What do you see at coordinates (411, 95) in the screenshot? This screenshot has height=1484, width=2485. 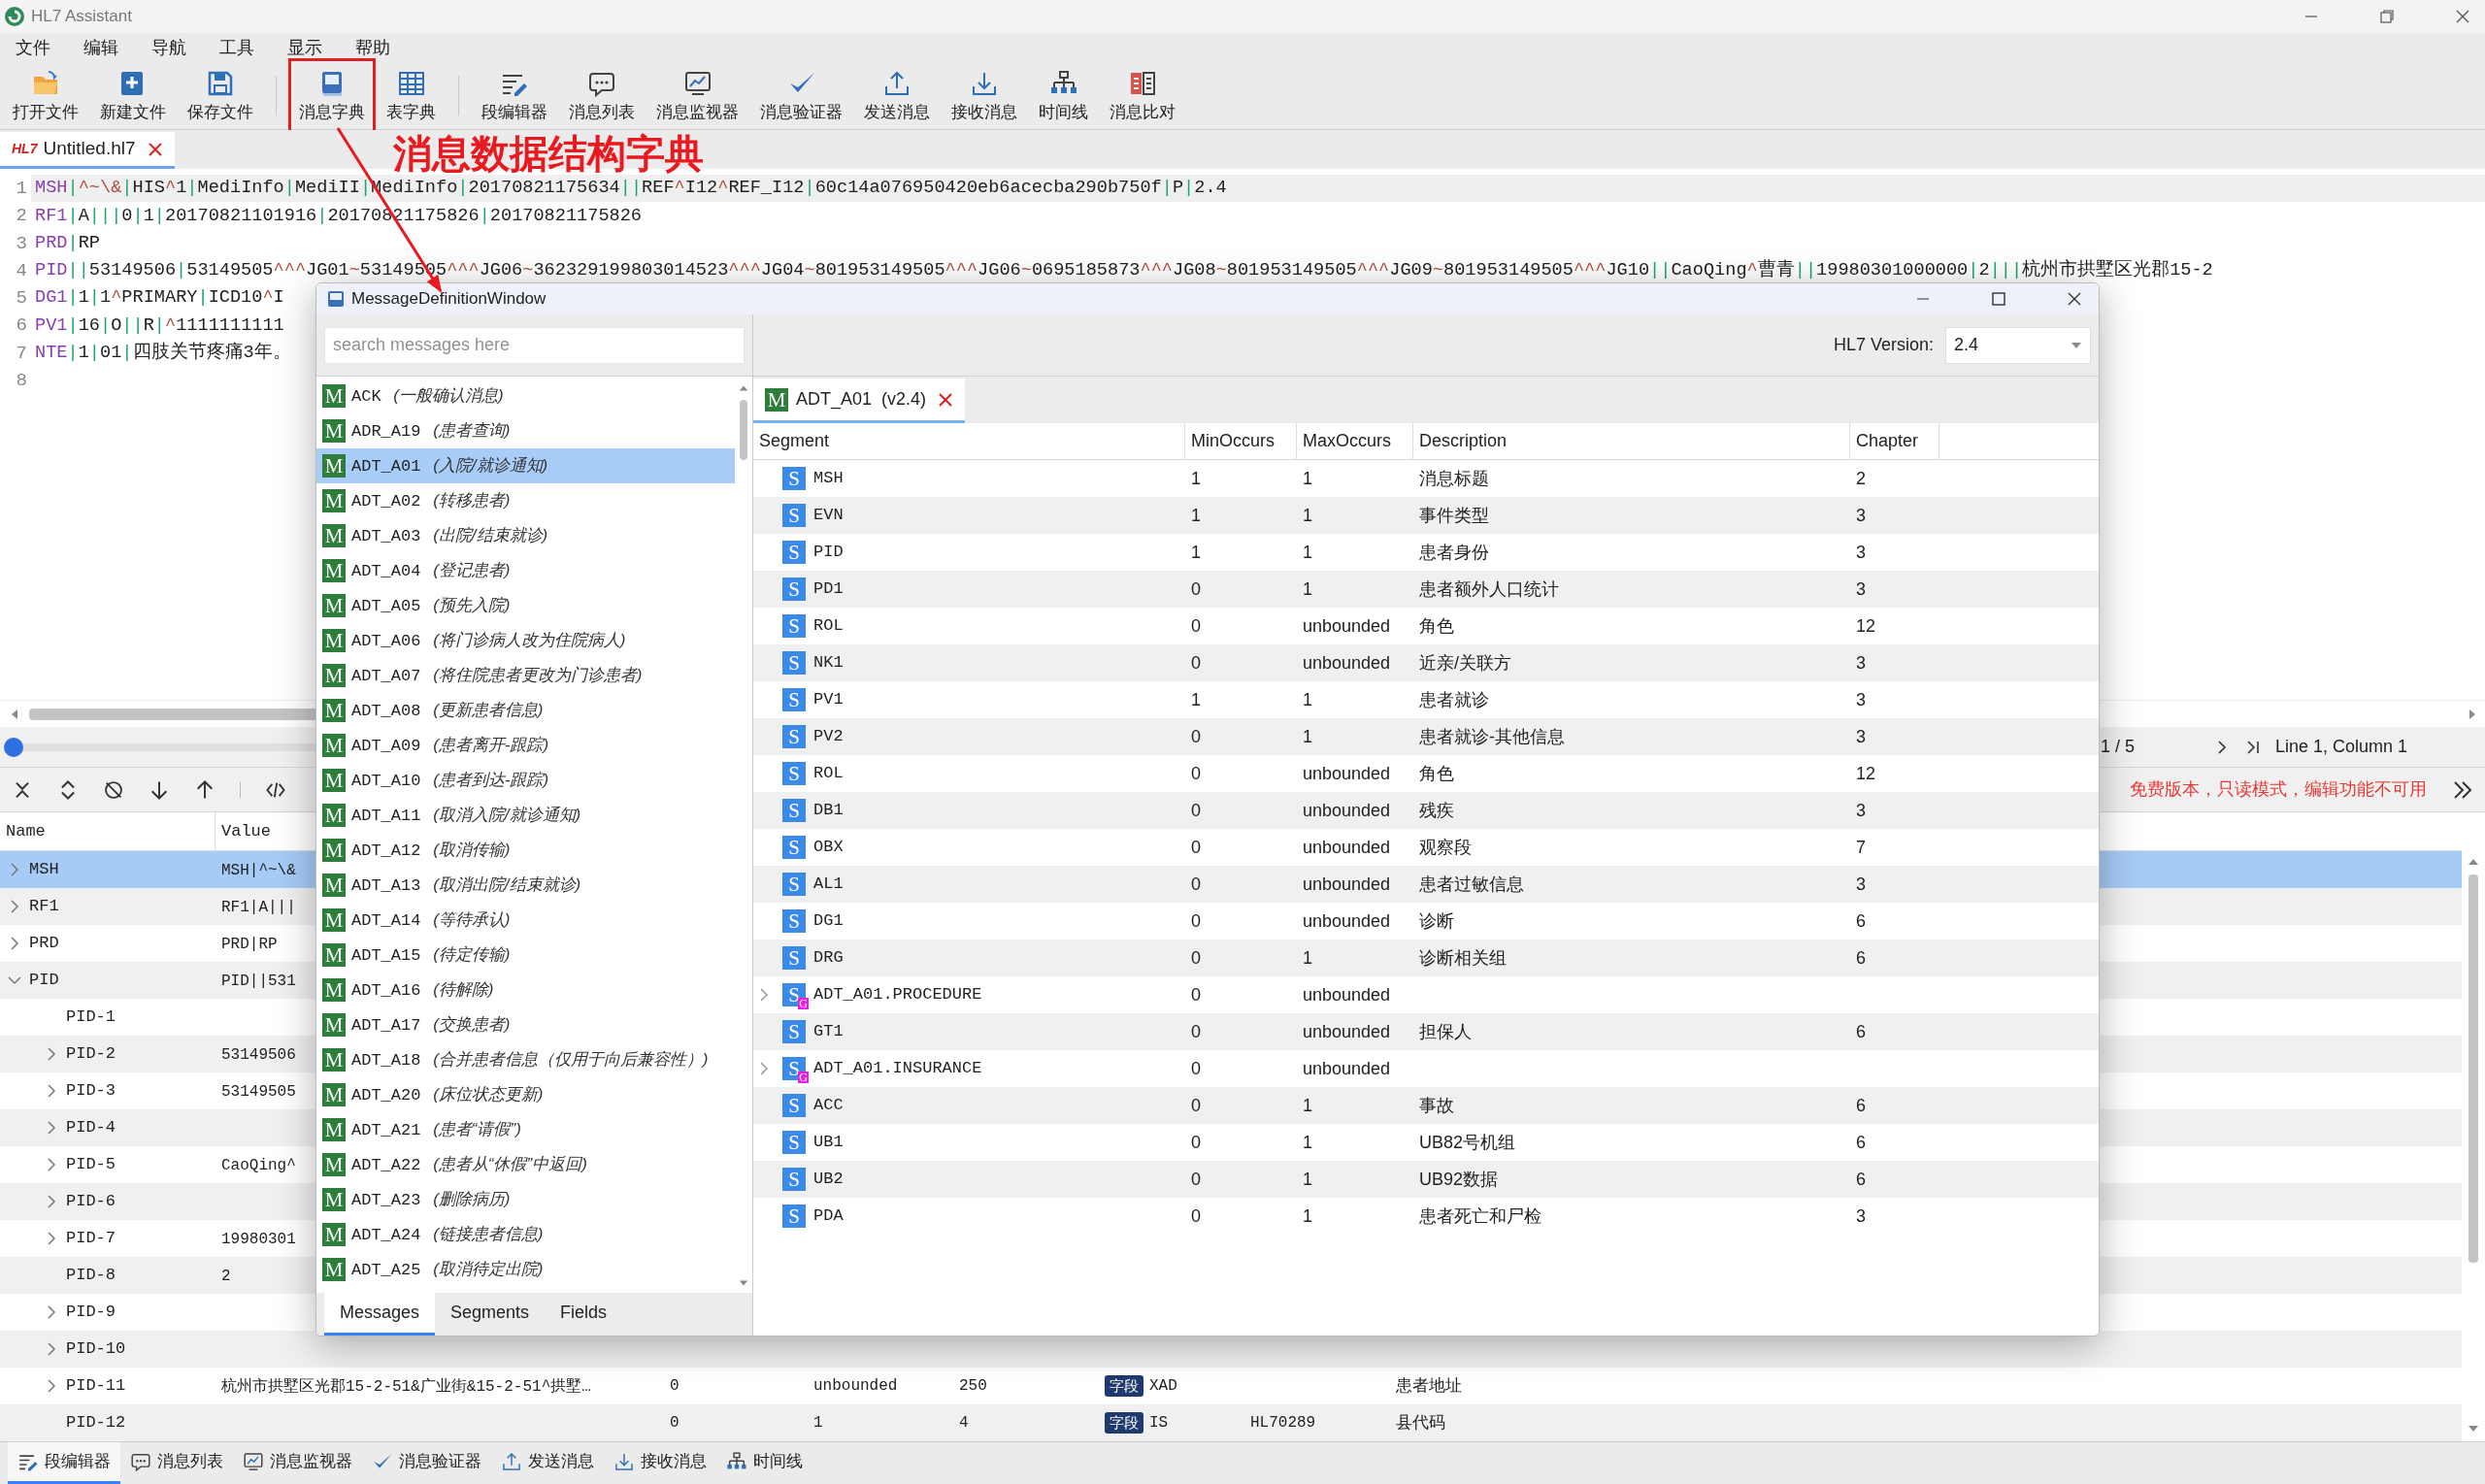 I see `toolbar-button: 表字典` at bounding box center [411, 95].